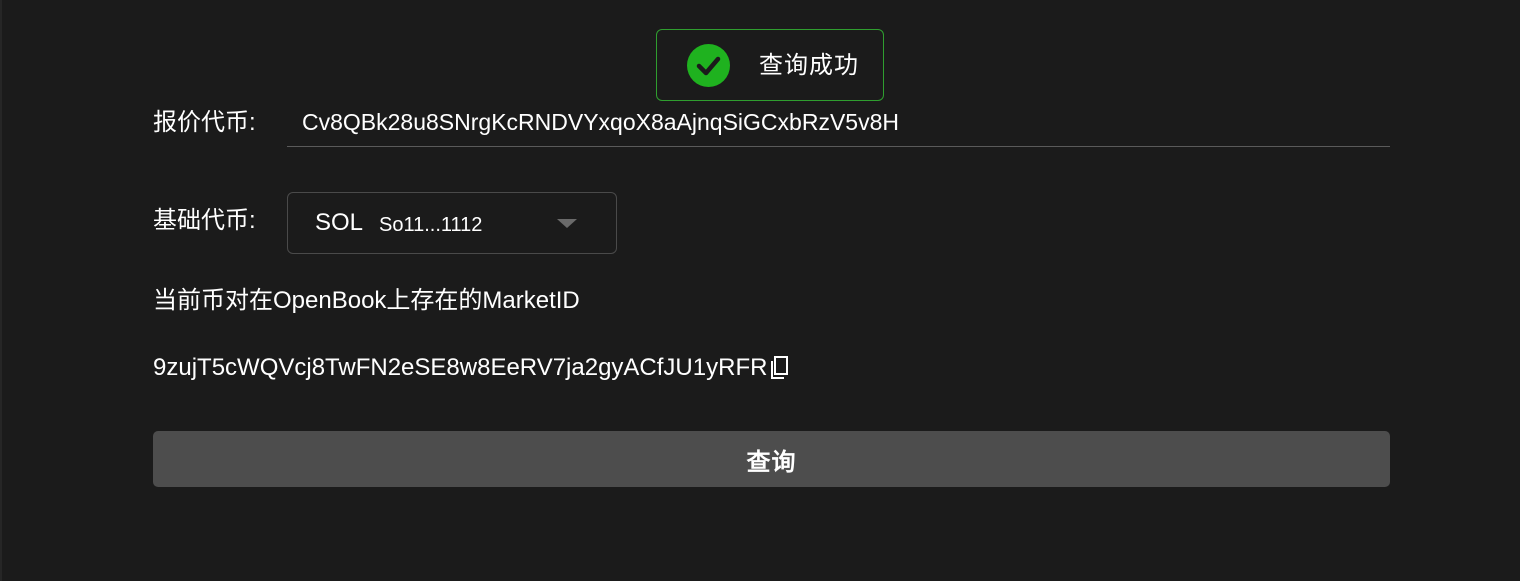 The image size is (1520, 581). Describe the element at coordinates (431, 225) in the screenshot. I see `selected-token-address: So11...1112` at that location.